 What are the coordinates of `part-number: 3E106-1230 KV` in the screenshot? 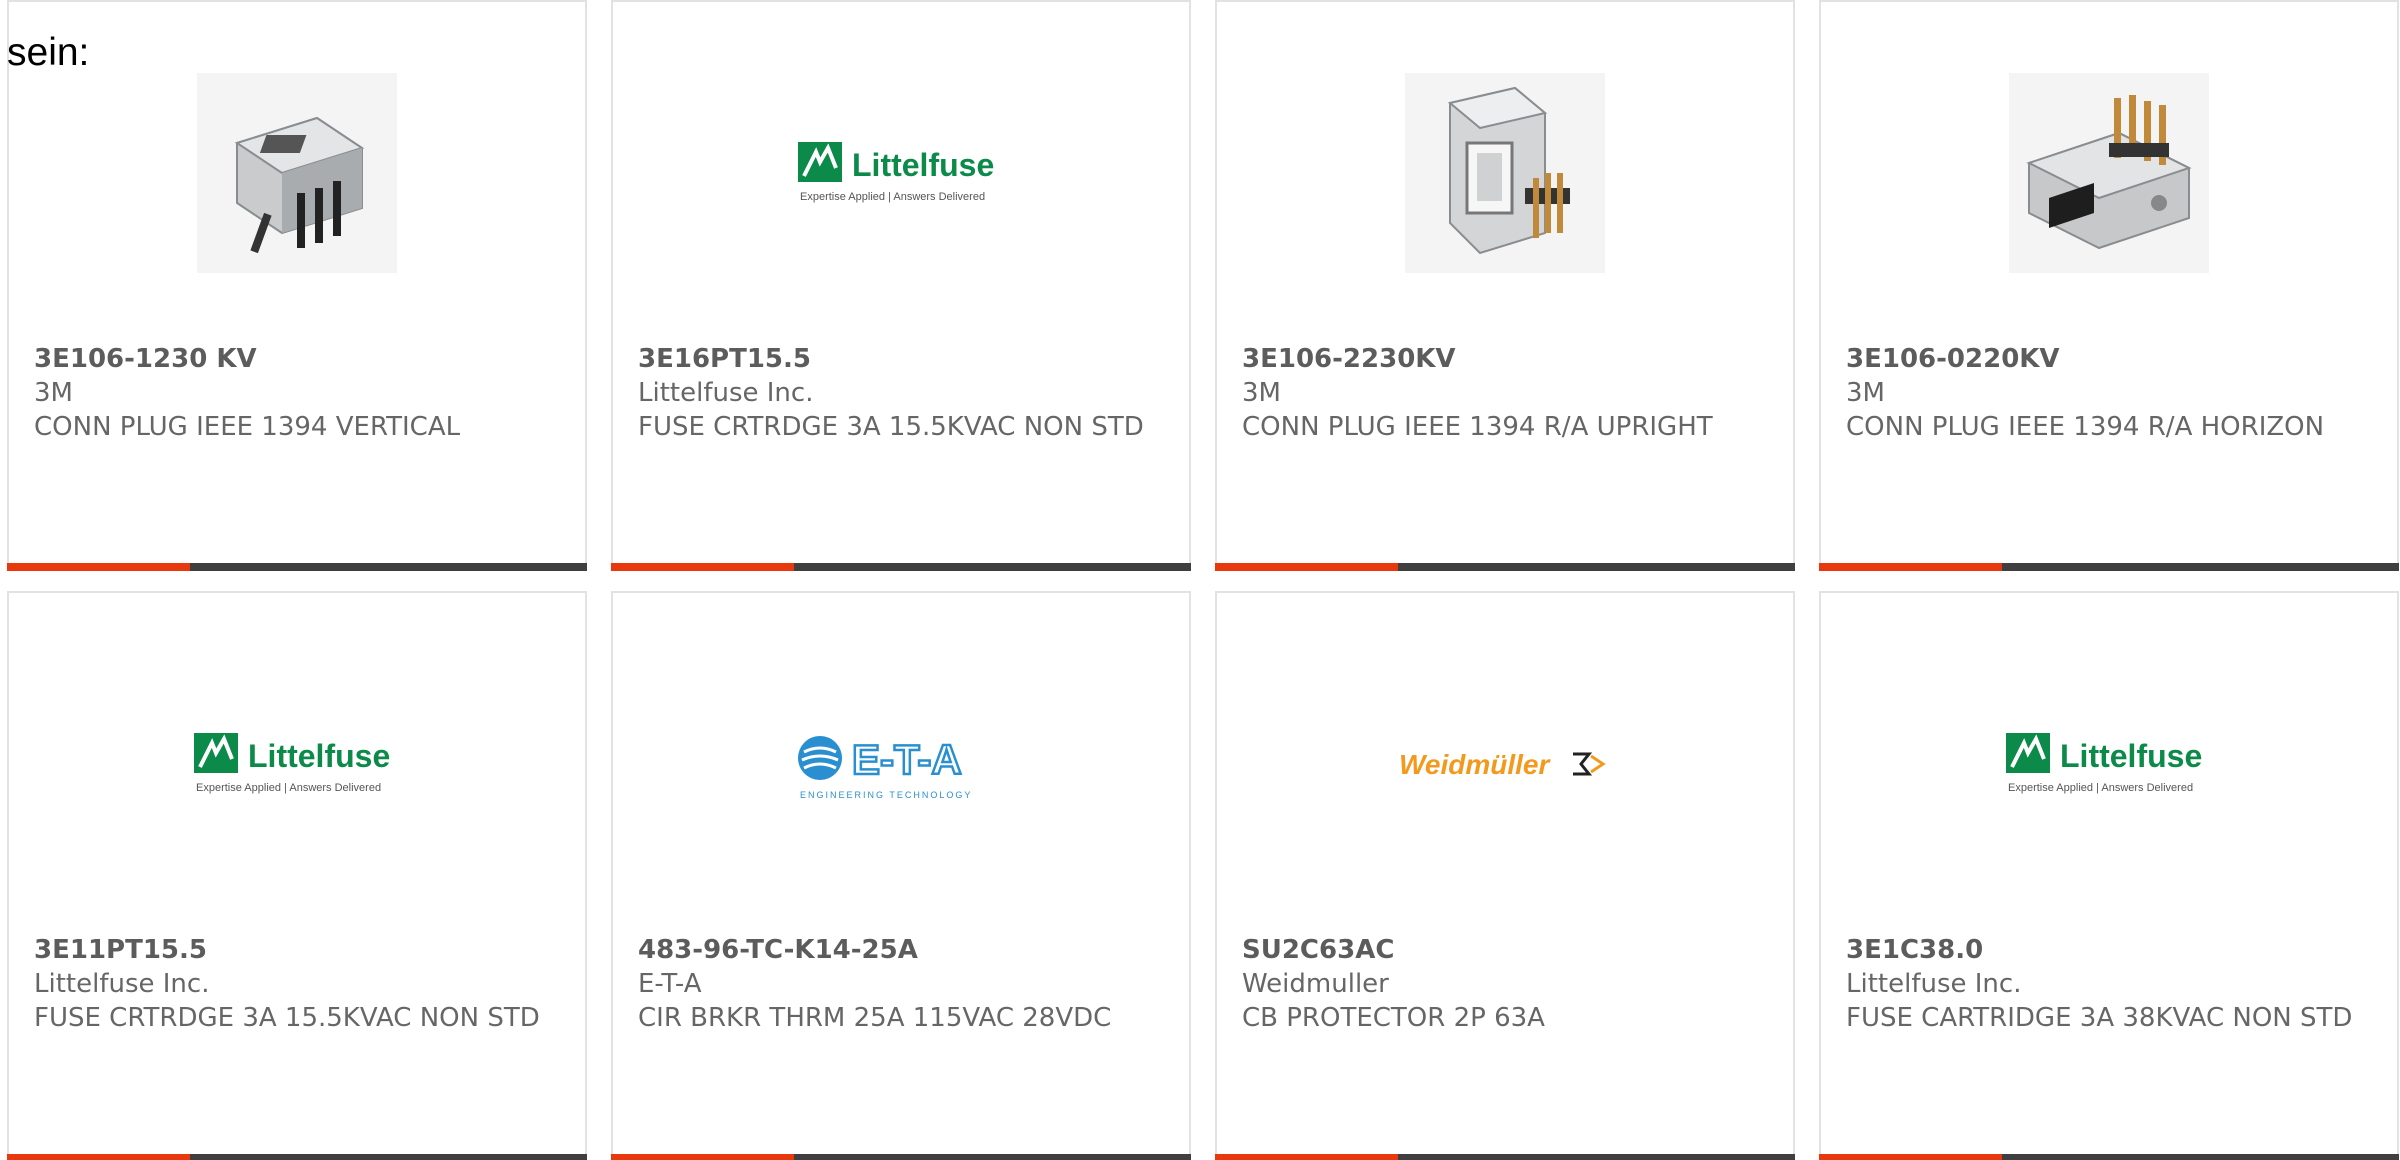 It's located at (299, 359).